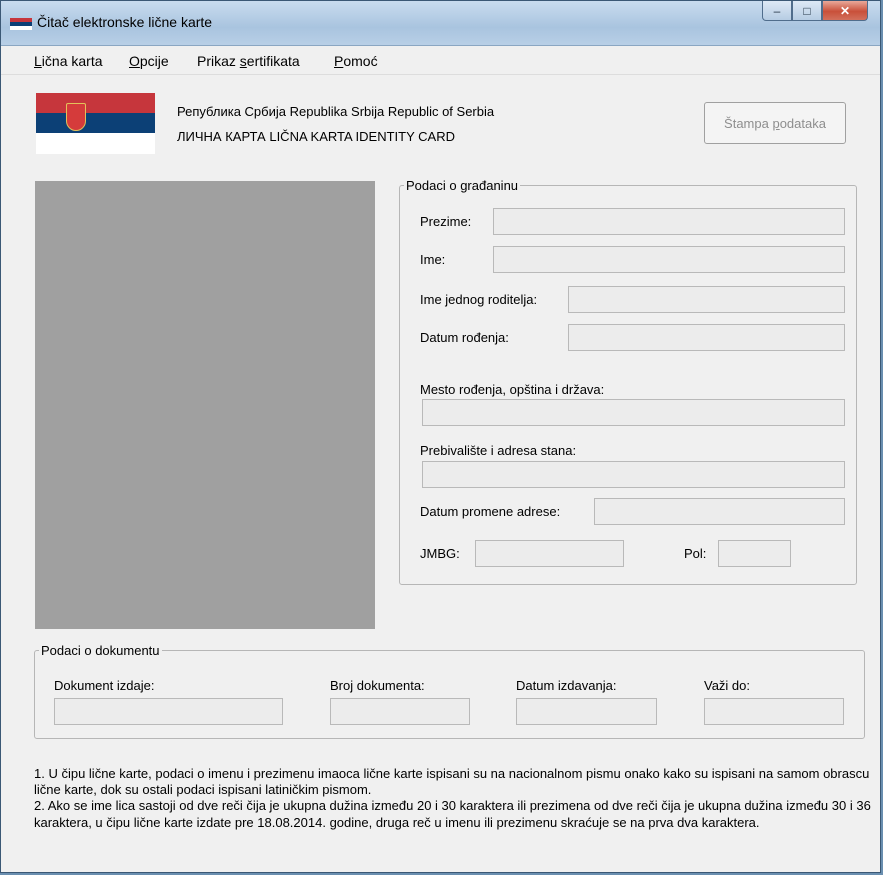 This screenshot has height=875, width=883. I want to click on window-controls: ‒ □ ✕, so click(815, 12).